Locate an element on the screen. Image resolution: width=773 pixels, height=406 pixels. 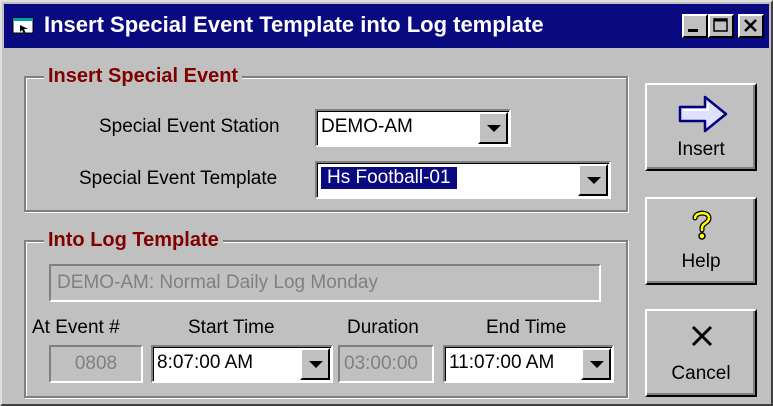
end-time-label: End Time is located at coordinates (526, 327).